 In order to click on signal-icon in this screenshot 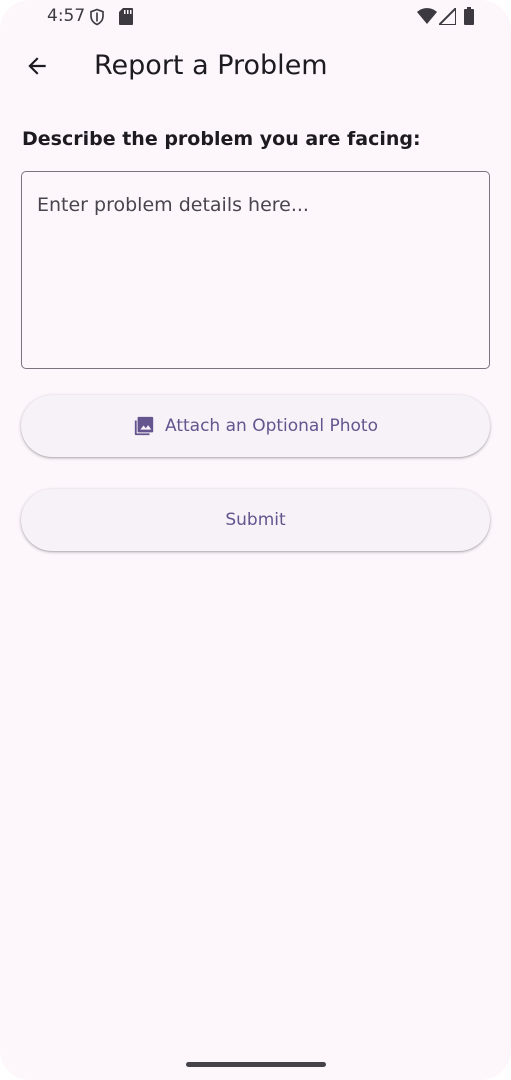, I will do `click(446, 17)`.